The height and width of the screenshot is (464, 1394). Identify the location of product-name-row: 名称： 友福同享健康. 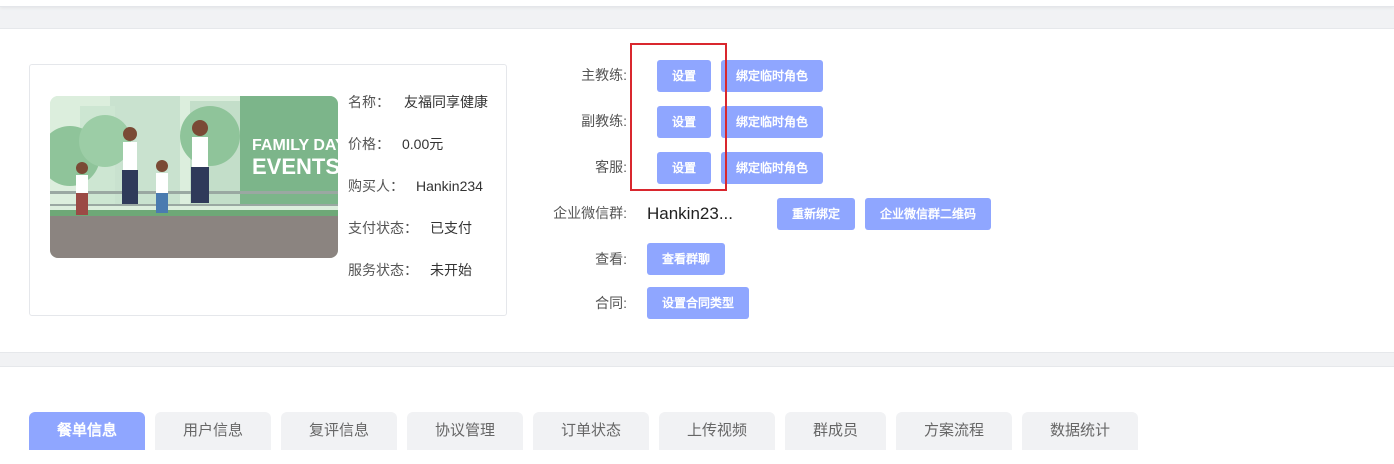
(418, 102).